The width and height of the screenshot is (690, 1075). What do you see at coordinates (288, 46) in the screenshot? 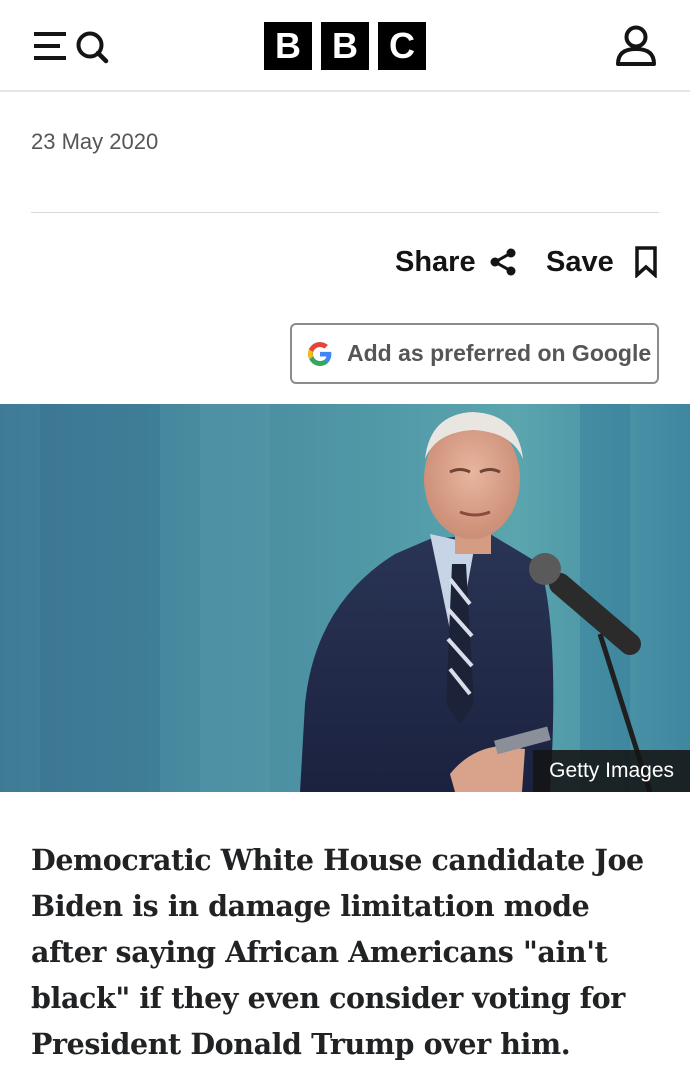
I see `logo-letter-b1: B` at bounding box center [288, 46].